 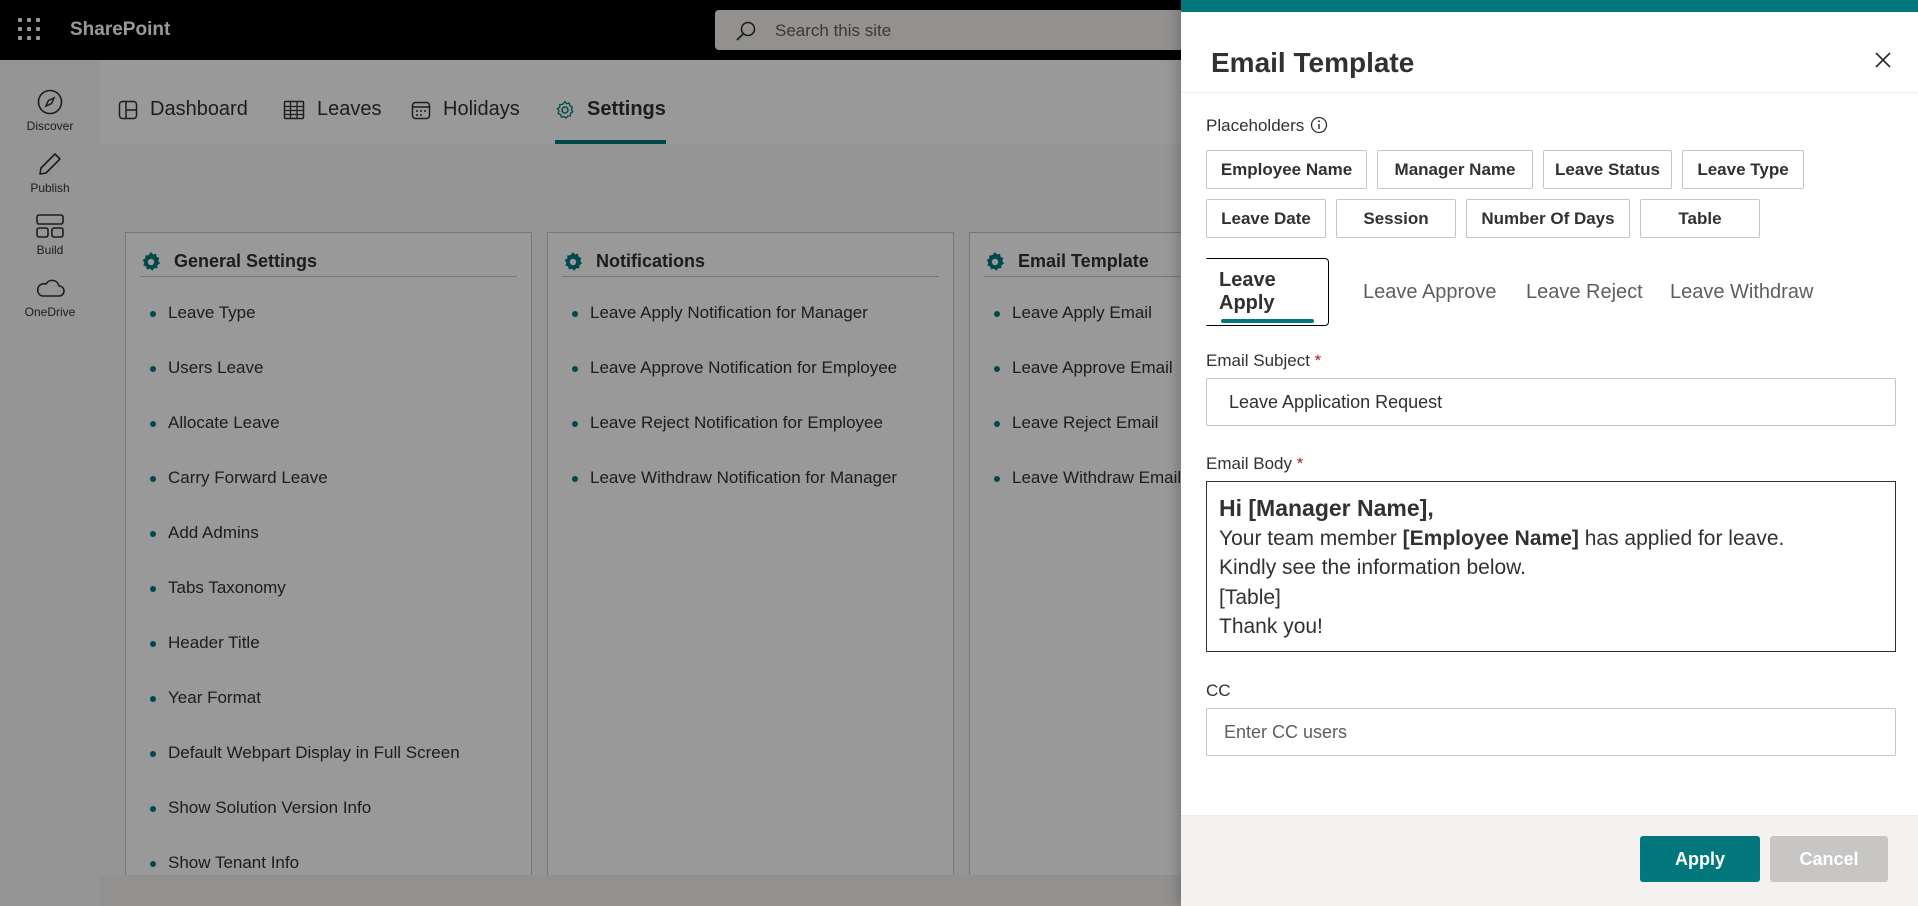 I want to click on email-subject-input, so click(x=1551, y=402).